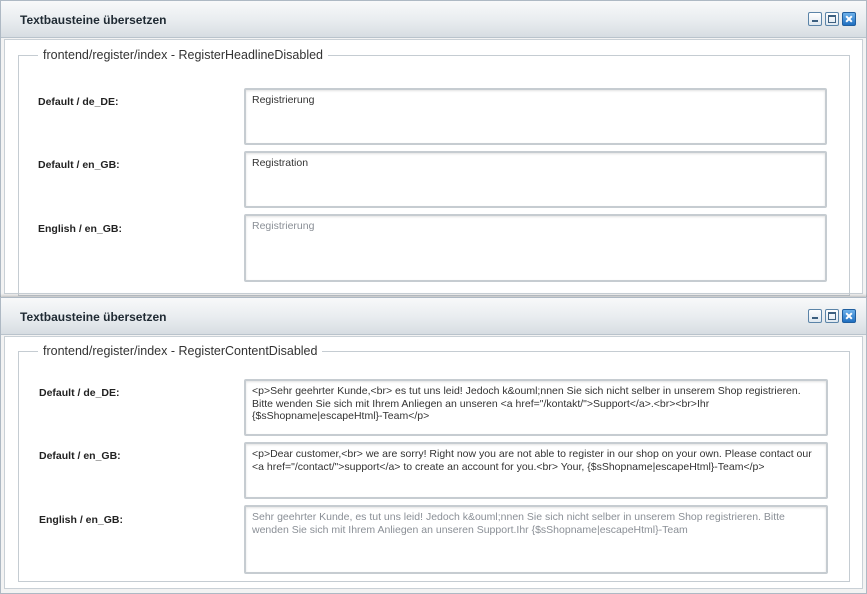 This screenshot has width=867, height=594. I want to click on translation-field-default-de: Registrierung, so click(535, 116).